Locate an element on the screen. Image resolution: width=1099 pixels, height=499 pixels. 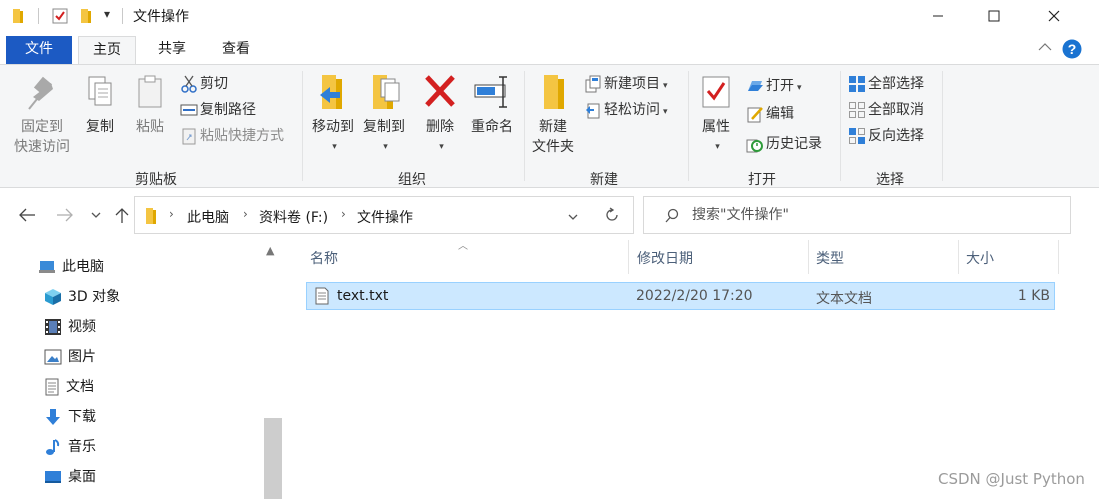
move-to-button: 移动到 ▾ is located at coordinates (333, 115).